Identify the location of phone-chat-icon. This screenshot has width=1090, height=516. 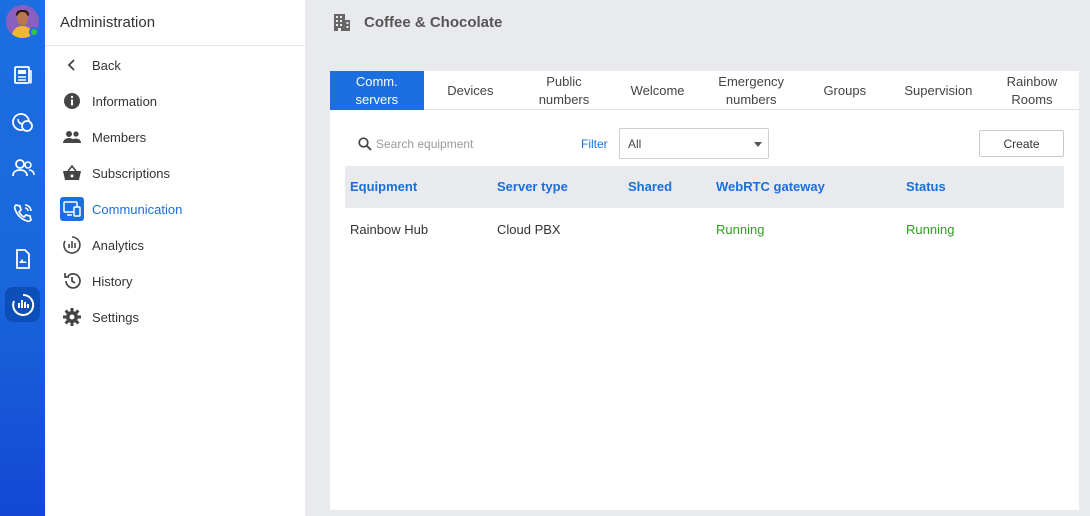
(22, 121).